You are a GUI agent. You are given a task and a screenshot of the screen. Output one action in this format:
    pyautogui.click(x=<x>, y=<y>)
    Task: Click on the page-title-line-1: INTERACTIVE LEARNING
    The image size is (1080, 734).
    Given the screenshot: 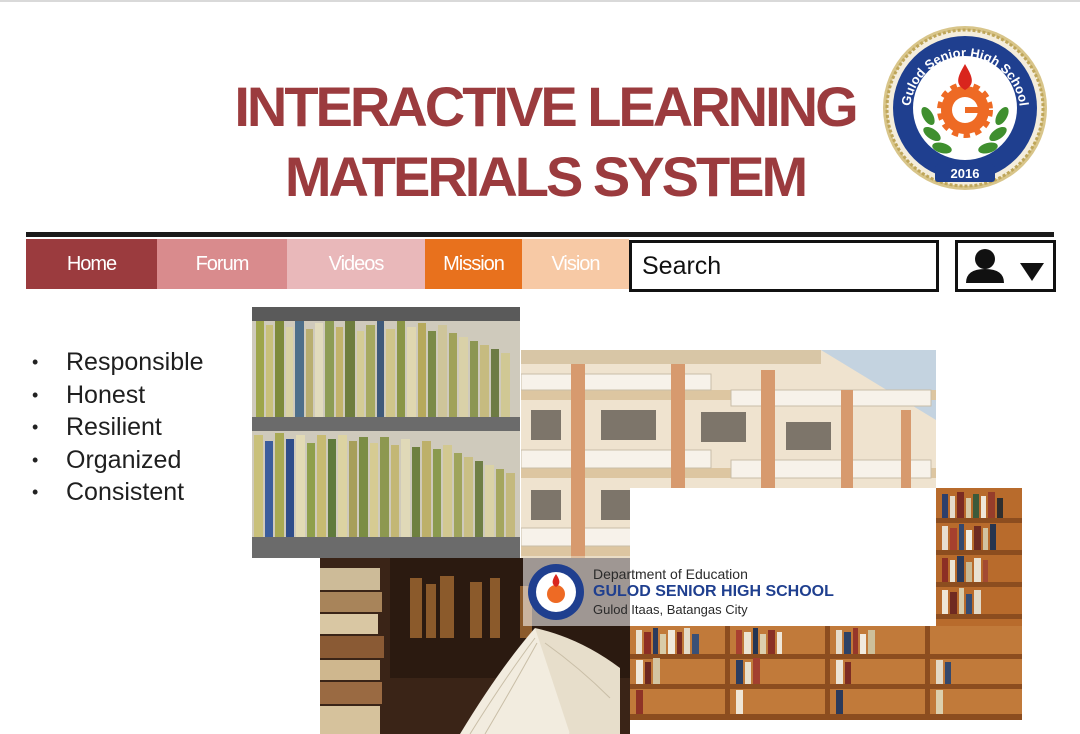 What is the action you would take?
    pyautogui.click(x=546, y=106)
    